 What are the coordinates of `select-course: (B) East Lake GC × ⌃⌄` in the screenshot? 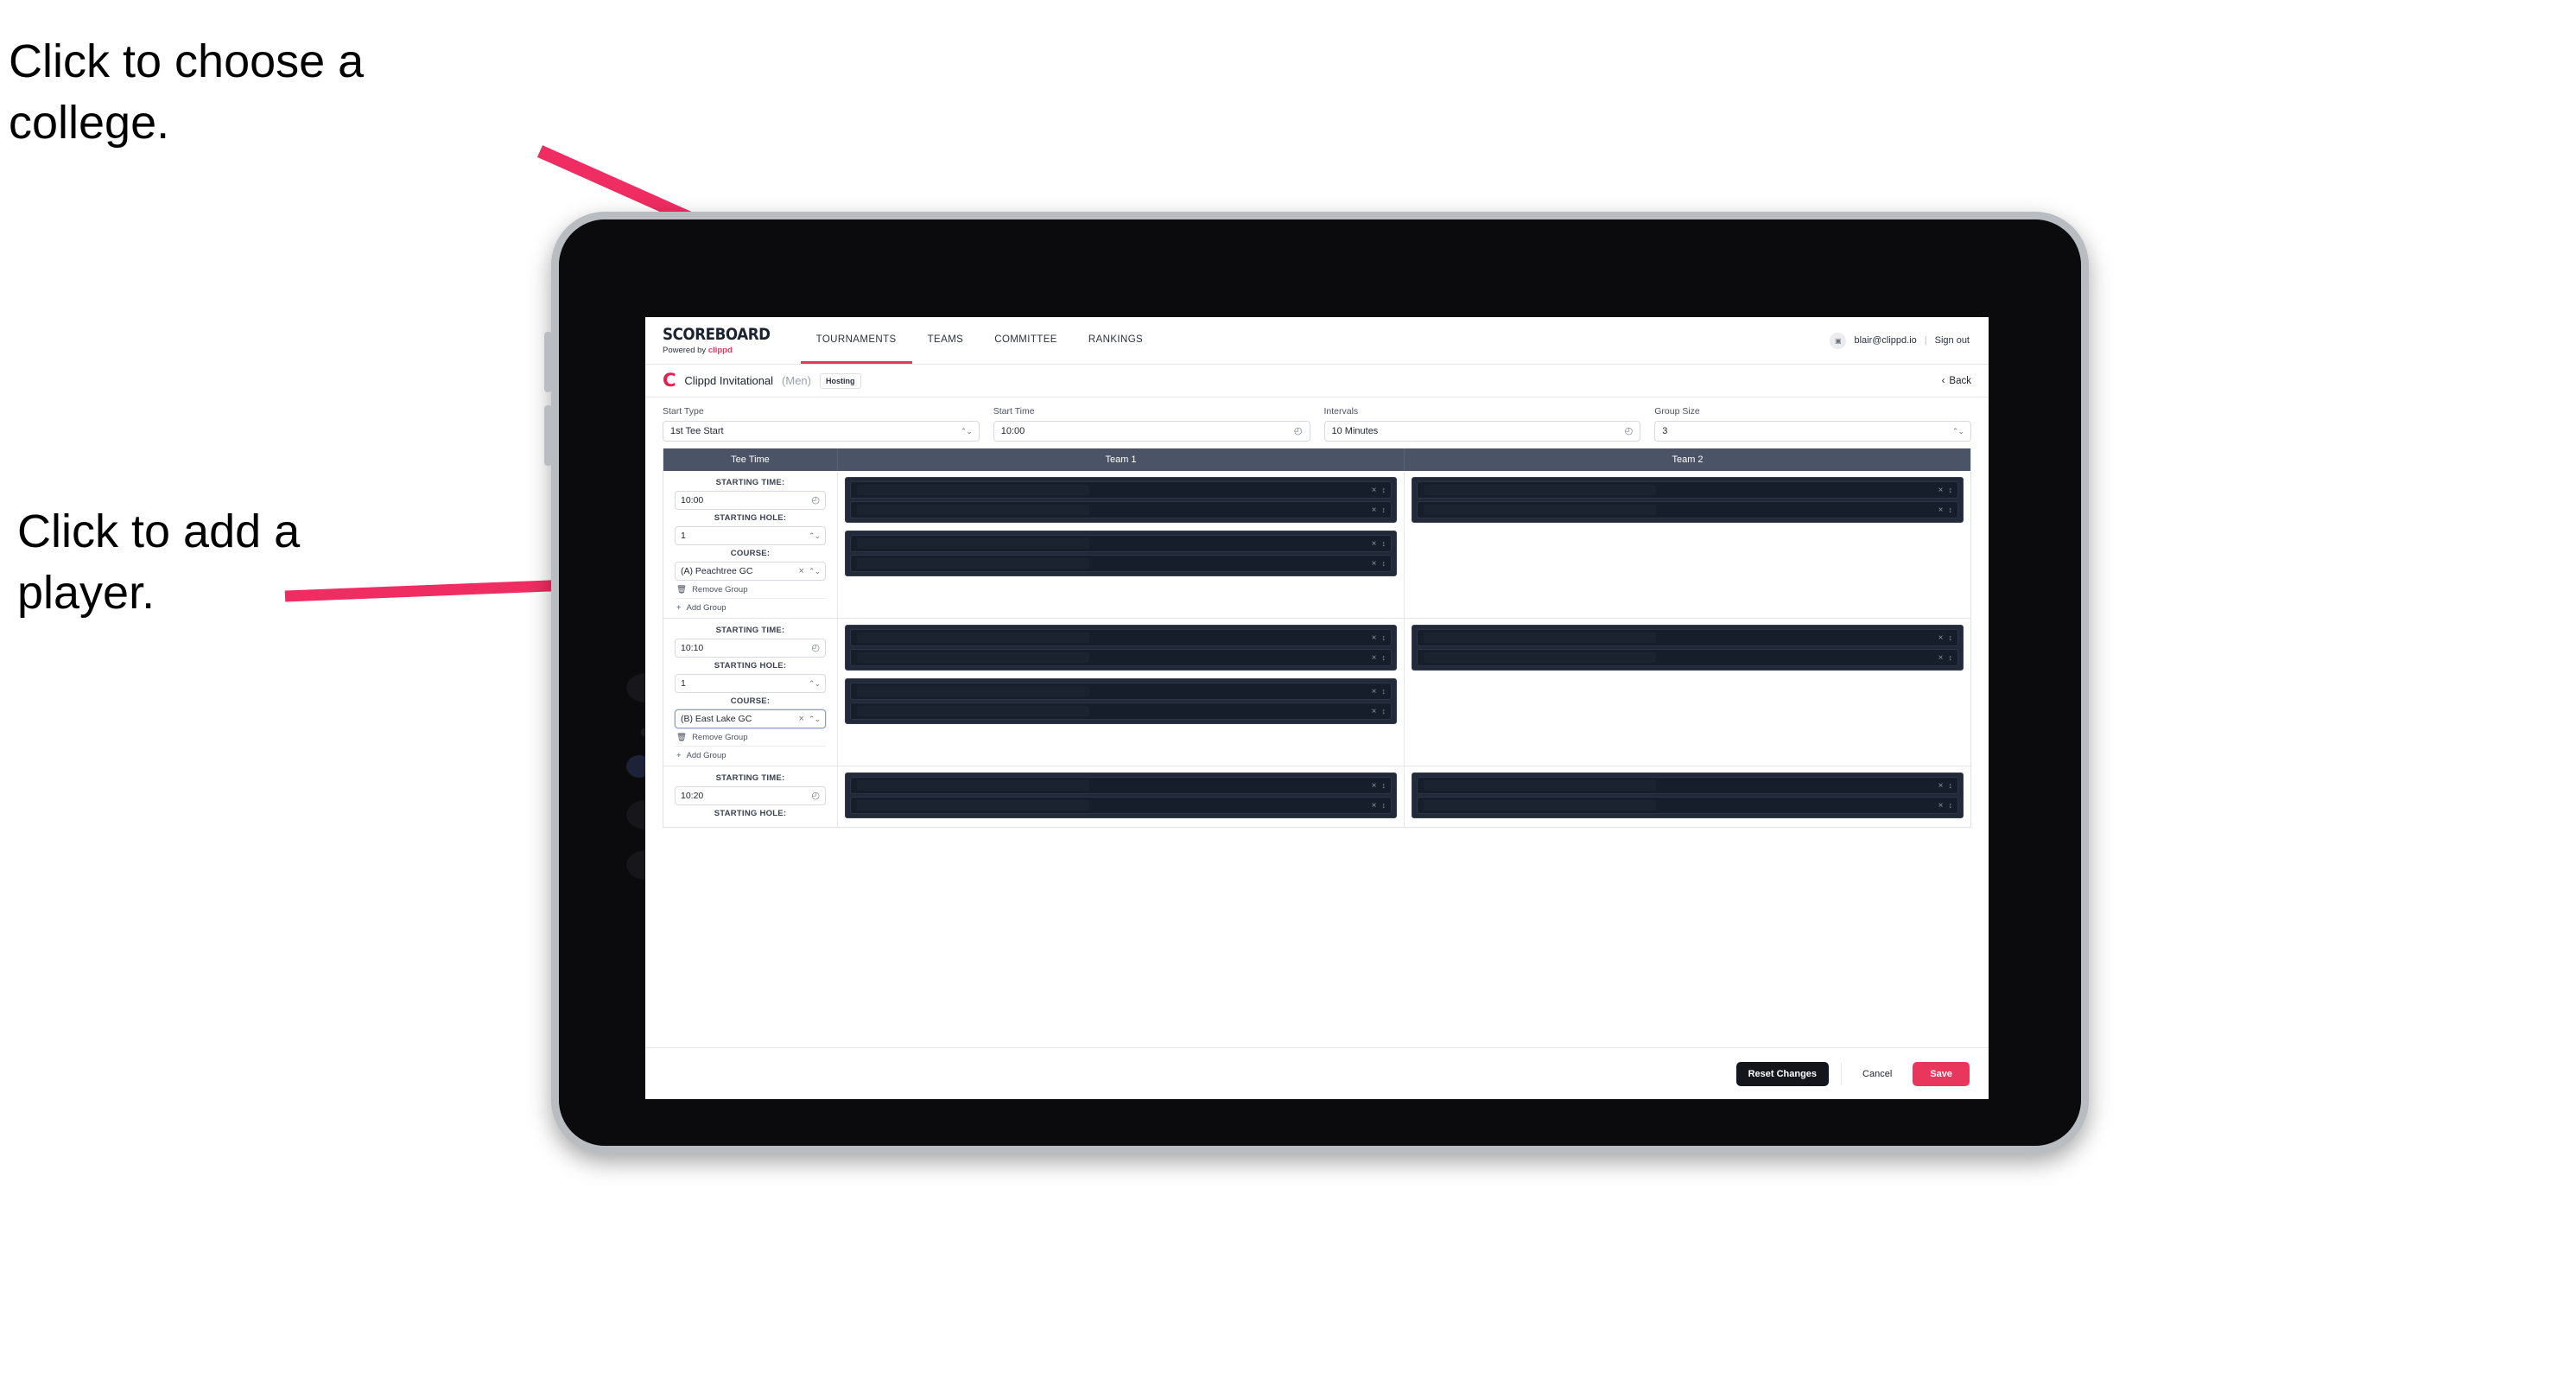 It's located at (750, 718).